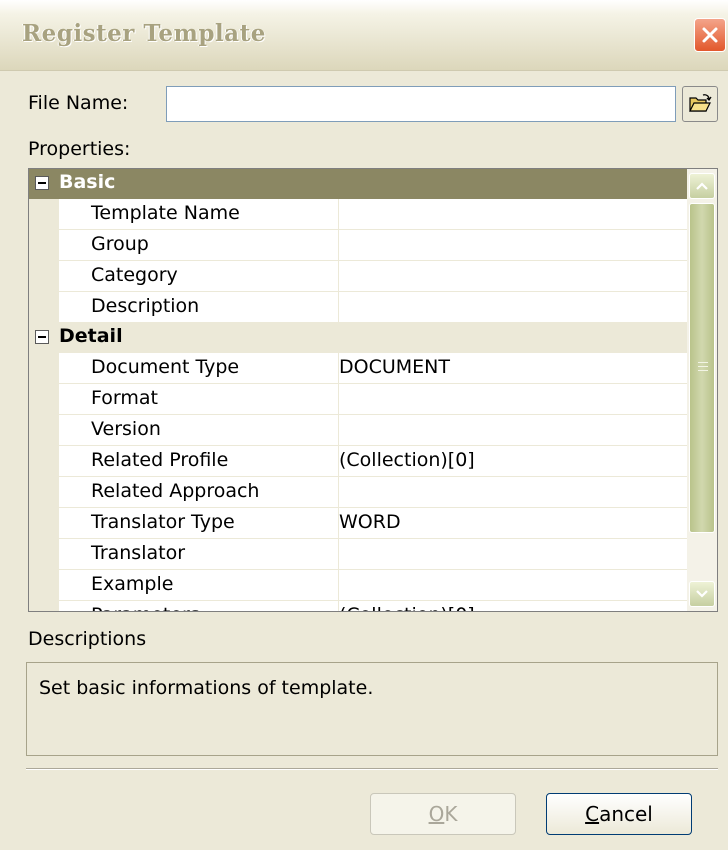  I want to click on chevron-down-icon, so click(702, 594).